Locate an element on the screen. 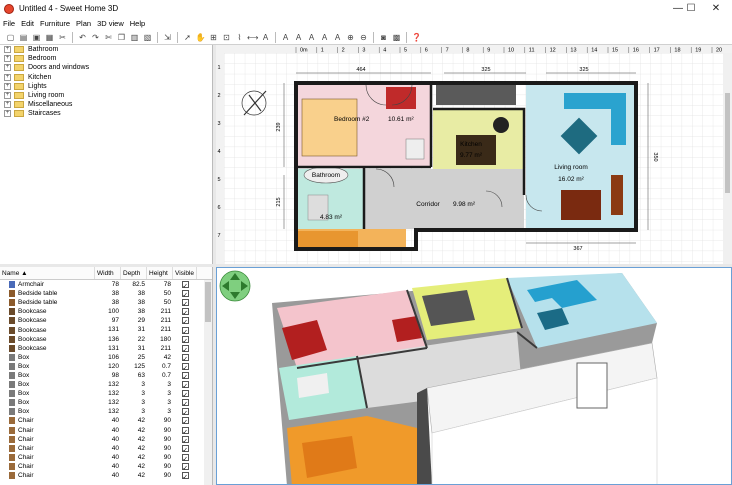  plan-dining-table is located at coordinates (581, 205).